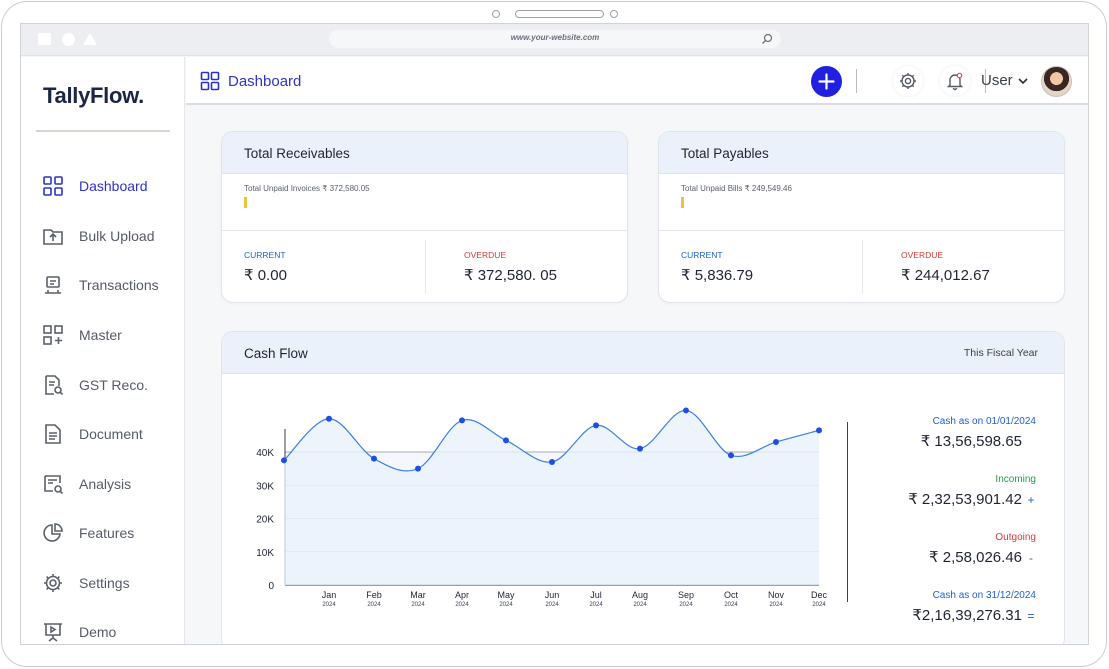 This screenshot has height=669, width=1109. What do you see at coordinates (967, 615) in the screenshot?
I see `closing-amount: ₹2,16,39,276.31` at bounding box center [967, 615].